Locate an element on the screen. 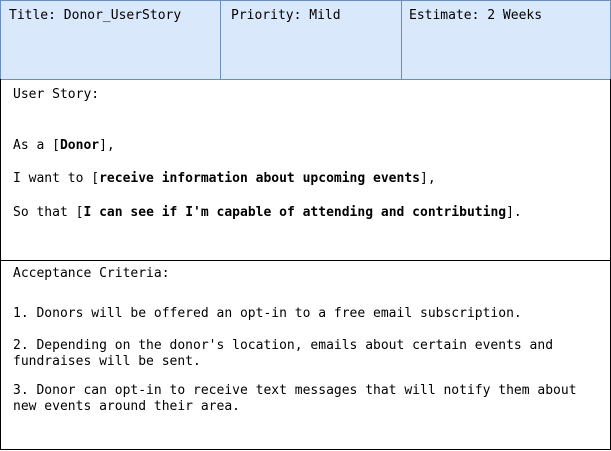 This screenshot has height=451, width=611. story-role: Donor is located at coordinates (79, 145).